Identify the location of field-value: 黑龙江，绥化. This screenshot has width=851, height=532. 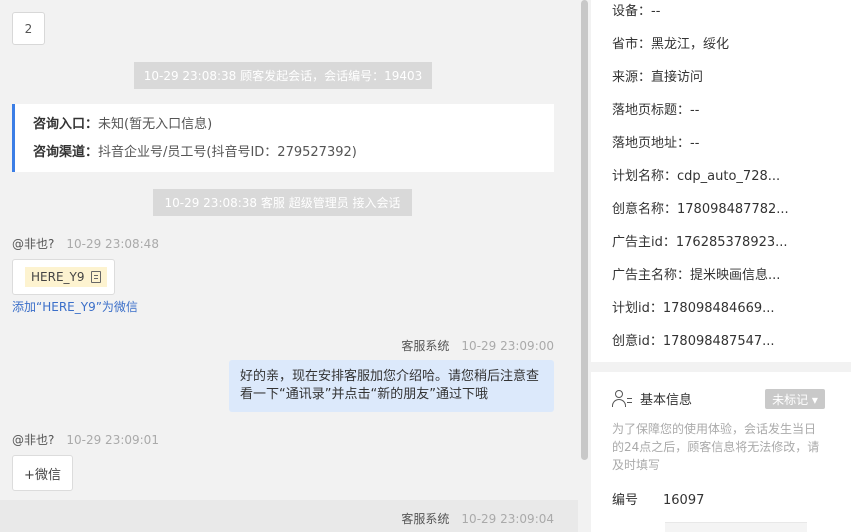
(690, 44).